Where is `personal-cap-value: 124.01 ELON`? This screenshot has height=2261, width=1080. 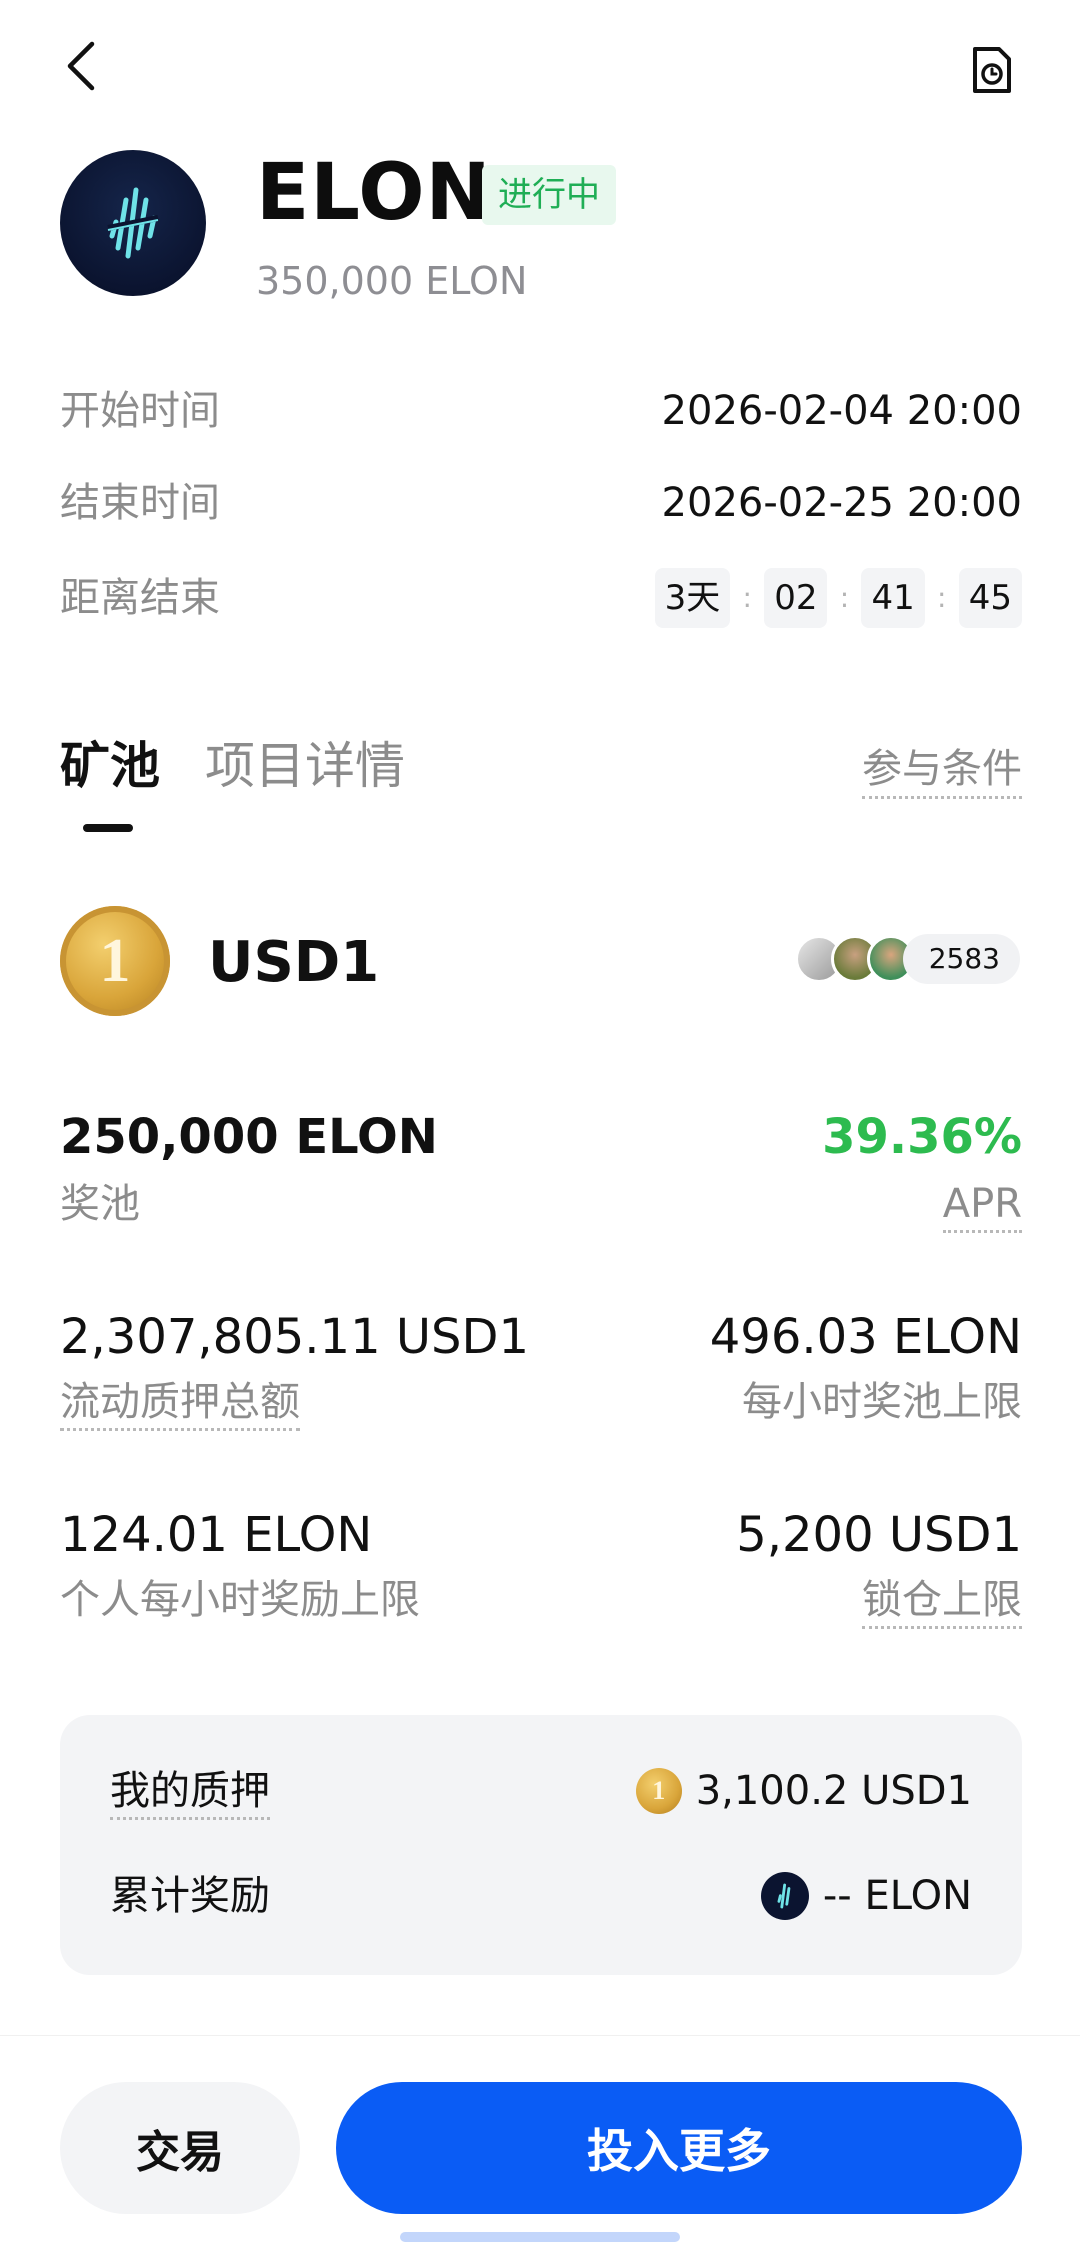 personal-cap-value: 124.01 ELON is located at coordinates (216, 1535).